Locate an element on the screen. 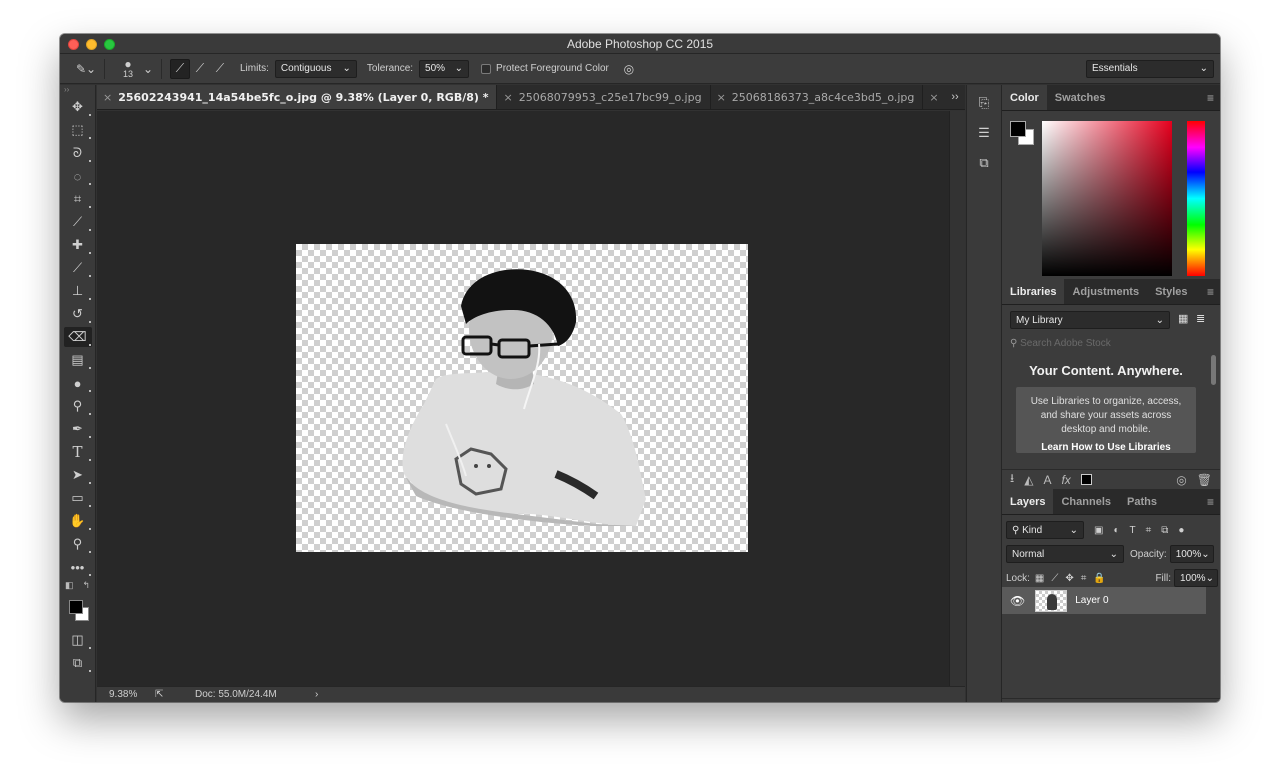 Image resolution: width=1280 pixels, height=784 pixels. color-swatches is located at coordinates (78, 611).